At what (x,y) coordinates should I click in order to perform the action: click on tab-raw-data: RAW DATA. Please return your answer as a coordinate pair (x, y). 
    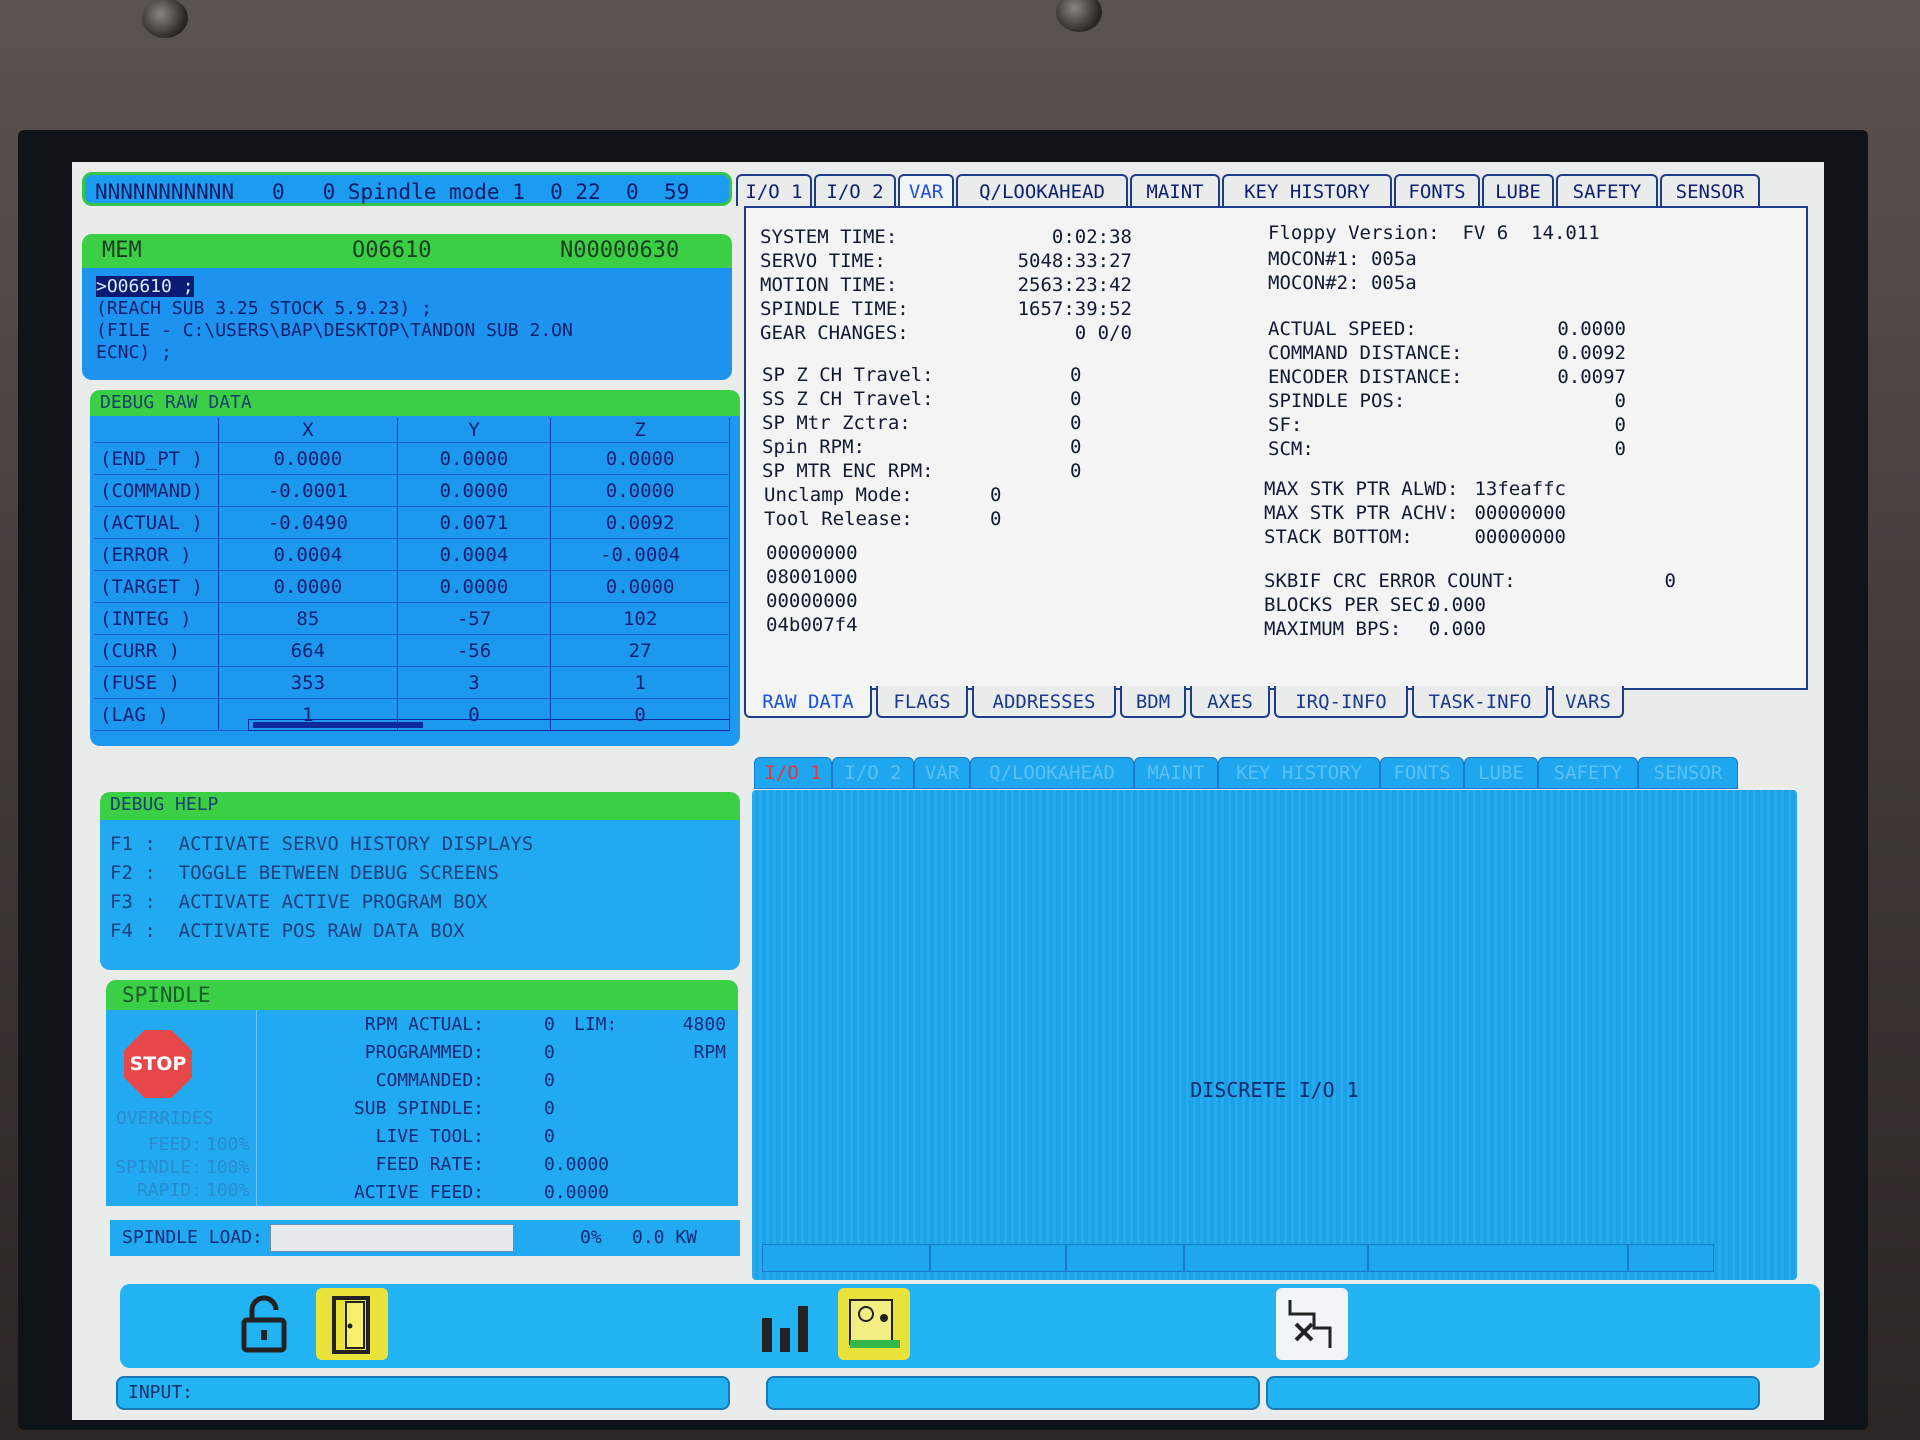
    Looking at the image, I should click on (808, 702).